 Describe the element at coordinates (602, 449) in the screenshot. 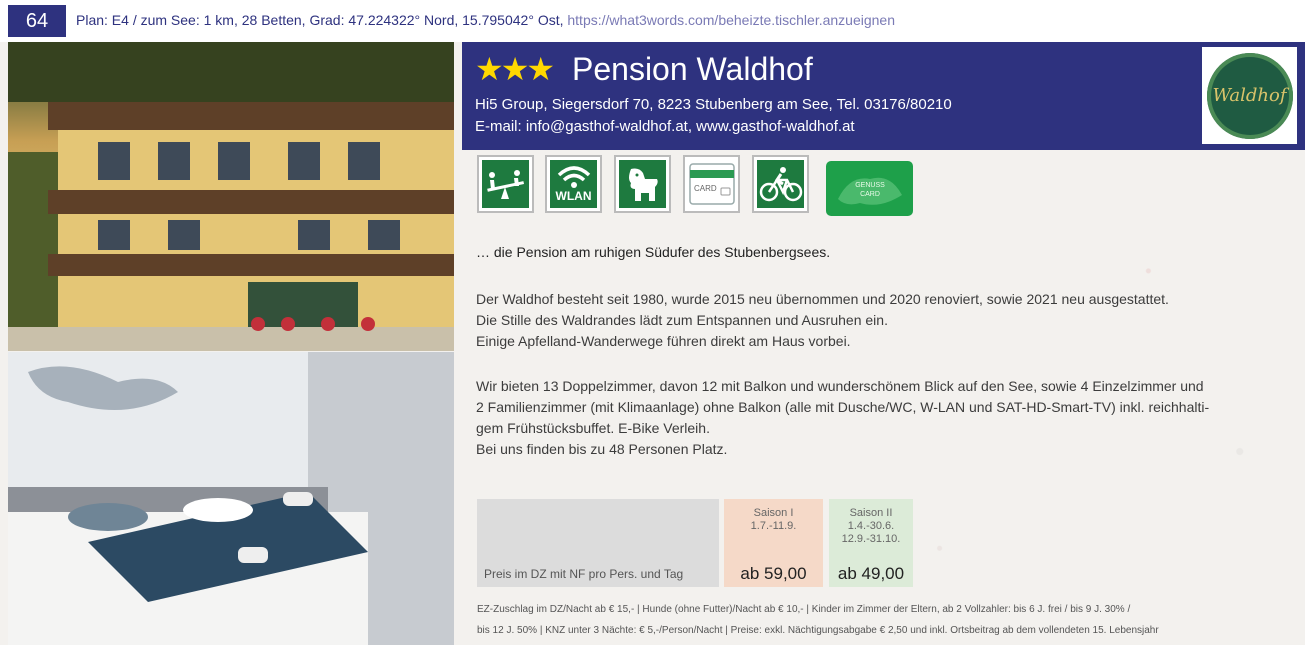

I see `rooms-line: Bei uns finden bis zu 48 Personen Platz.` at that location.